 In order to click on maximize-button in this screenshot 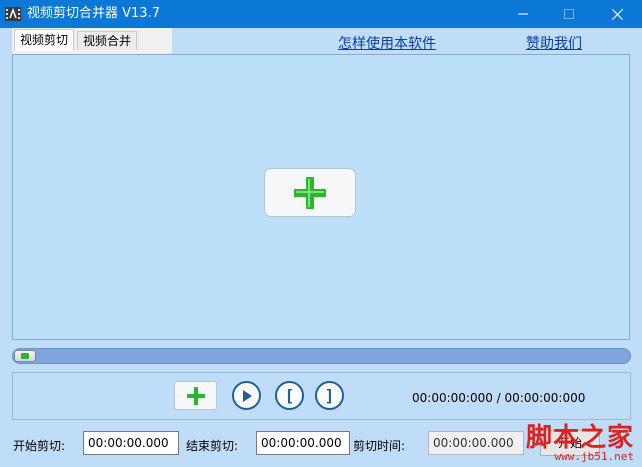, I will do `click(569, 14)`.